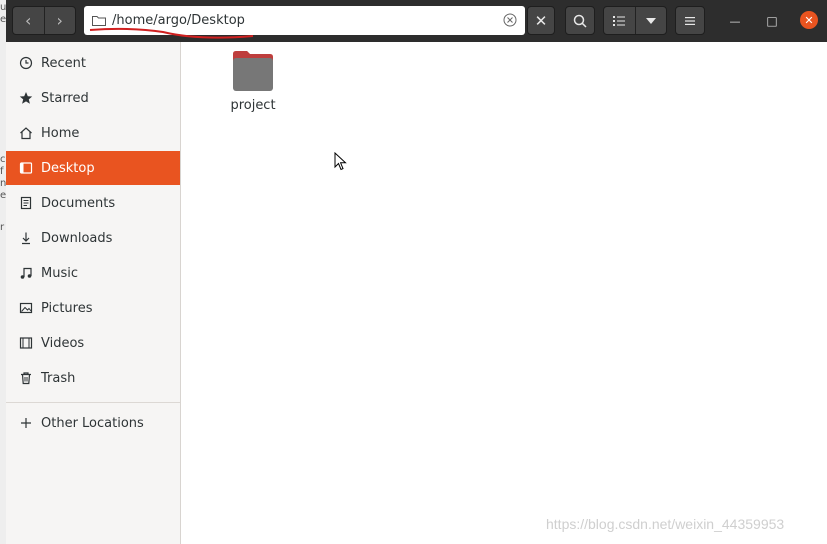 The width and height of the screenshot is (827, 544). I want to click on sidebar-item-desktop: Desktop, so click(93, 168).